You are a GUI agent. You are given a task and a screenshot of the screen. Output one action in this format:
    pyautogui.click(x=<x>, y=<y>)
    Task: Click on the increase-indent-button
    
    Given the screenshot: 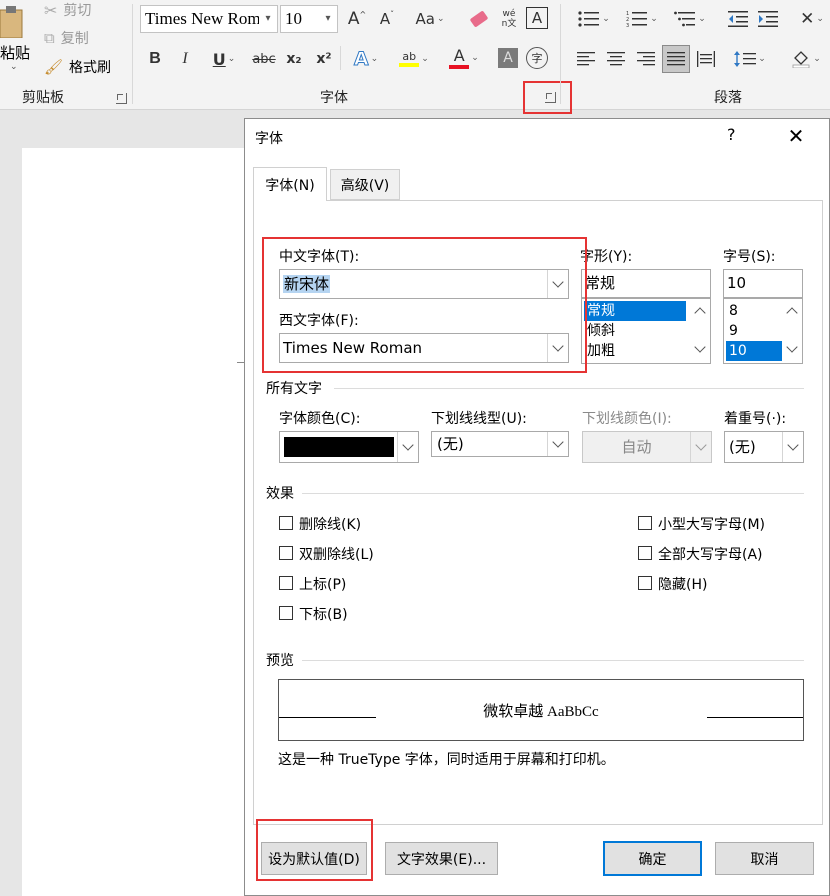 What is the action you would take?
    pyautogui.click(x=768, y=19)
    